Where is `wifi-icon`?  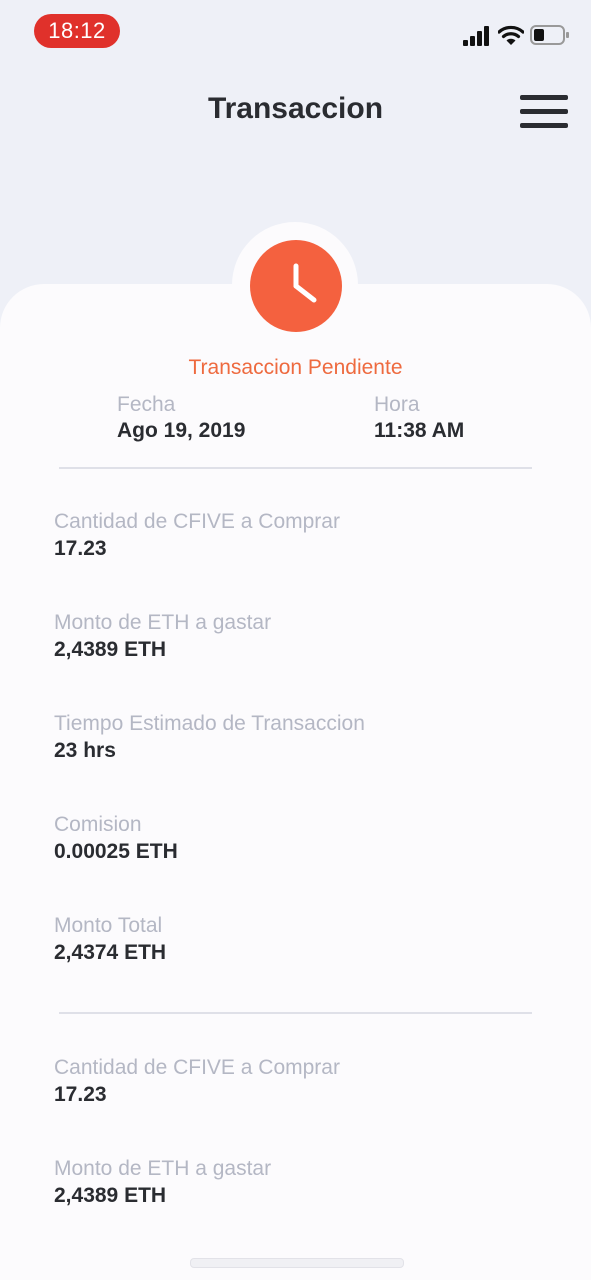 wifi-icon is located at coordinates (511, 35).